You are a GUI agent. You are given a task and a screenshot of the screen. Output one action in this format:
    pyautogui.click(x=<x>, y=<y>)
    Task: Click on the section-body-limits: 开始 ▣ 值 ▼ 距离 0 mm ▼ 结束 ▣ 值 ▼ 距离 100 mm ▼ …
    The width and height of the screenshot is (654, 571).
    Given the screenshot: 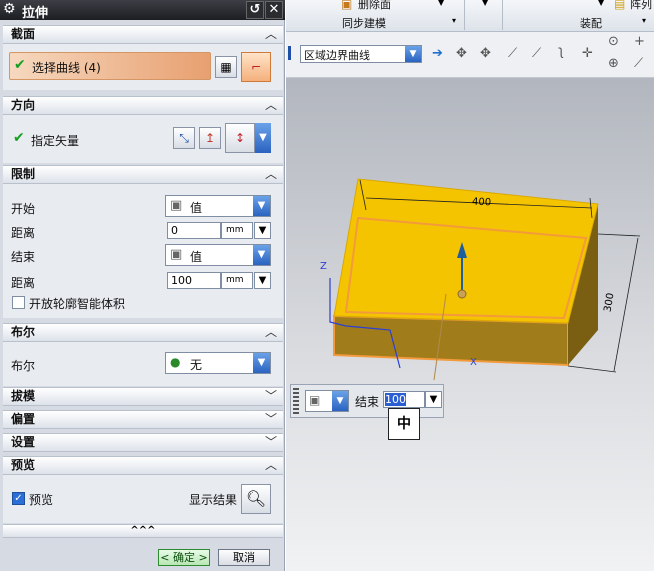 What is the action you would take?
    pyautogui.click(x=143, y=251)
    